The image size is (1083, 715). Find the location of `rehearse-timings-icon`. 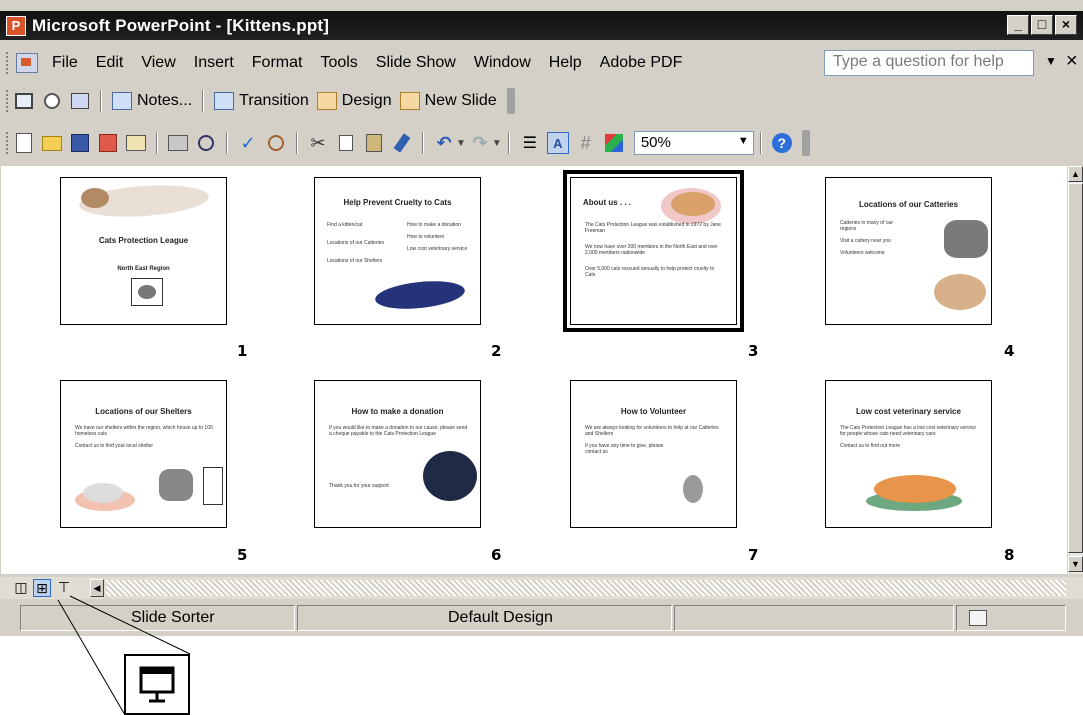

rehearse-timings-icon is located at coordinates (52, 101).